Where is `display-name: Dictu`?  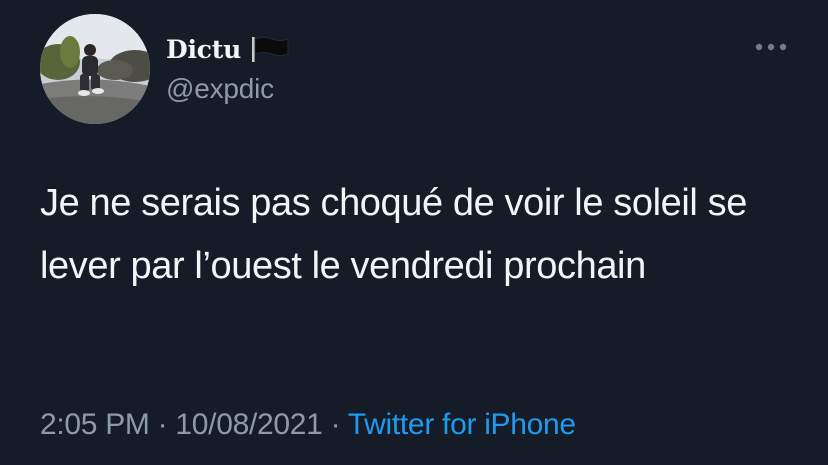
display-name: Dictu is located at coordinates (203, 49).